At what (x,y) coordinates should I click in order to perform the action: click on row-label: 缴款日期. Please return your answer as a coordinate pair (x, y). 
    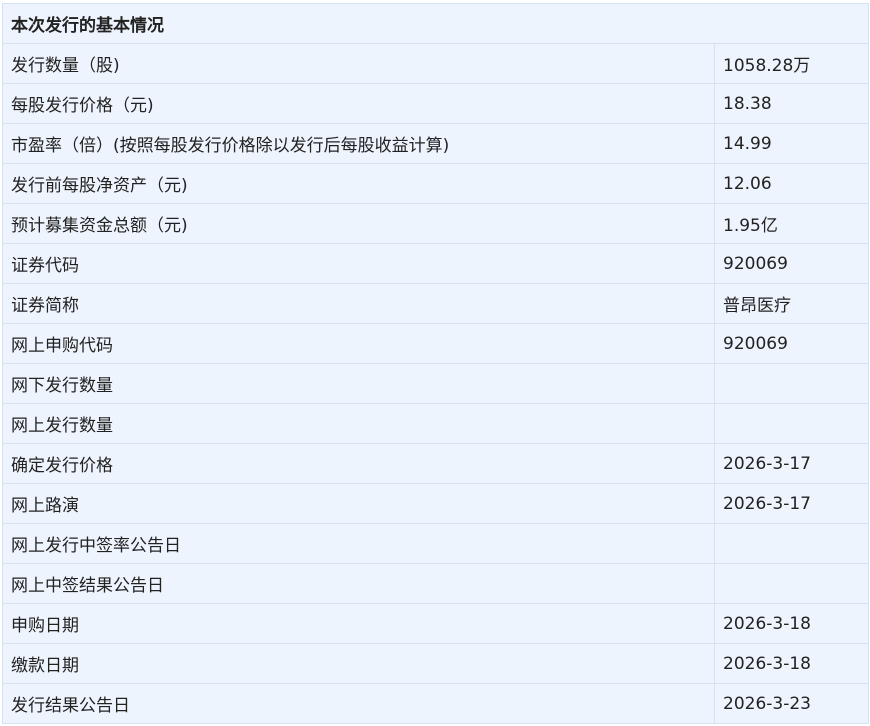
    Looking at the image, I should click on (358, 663).